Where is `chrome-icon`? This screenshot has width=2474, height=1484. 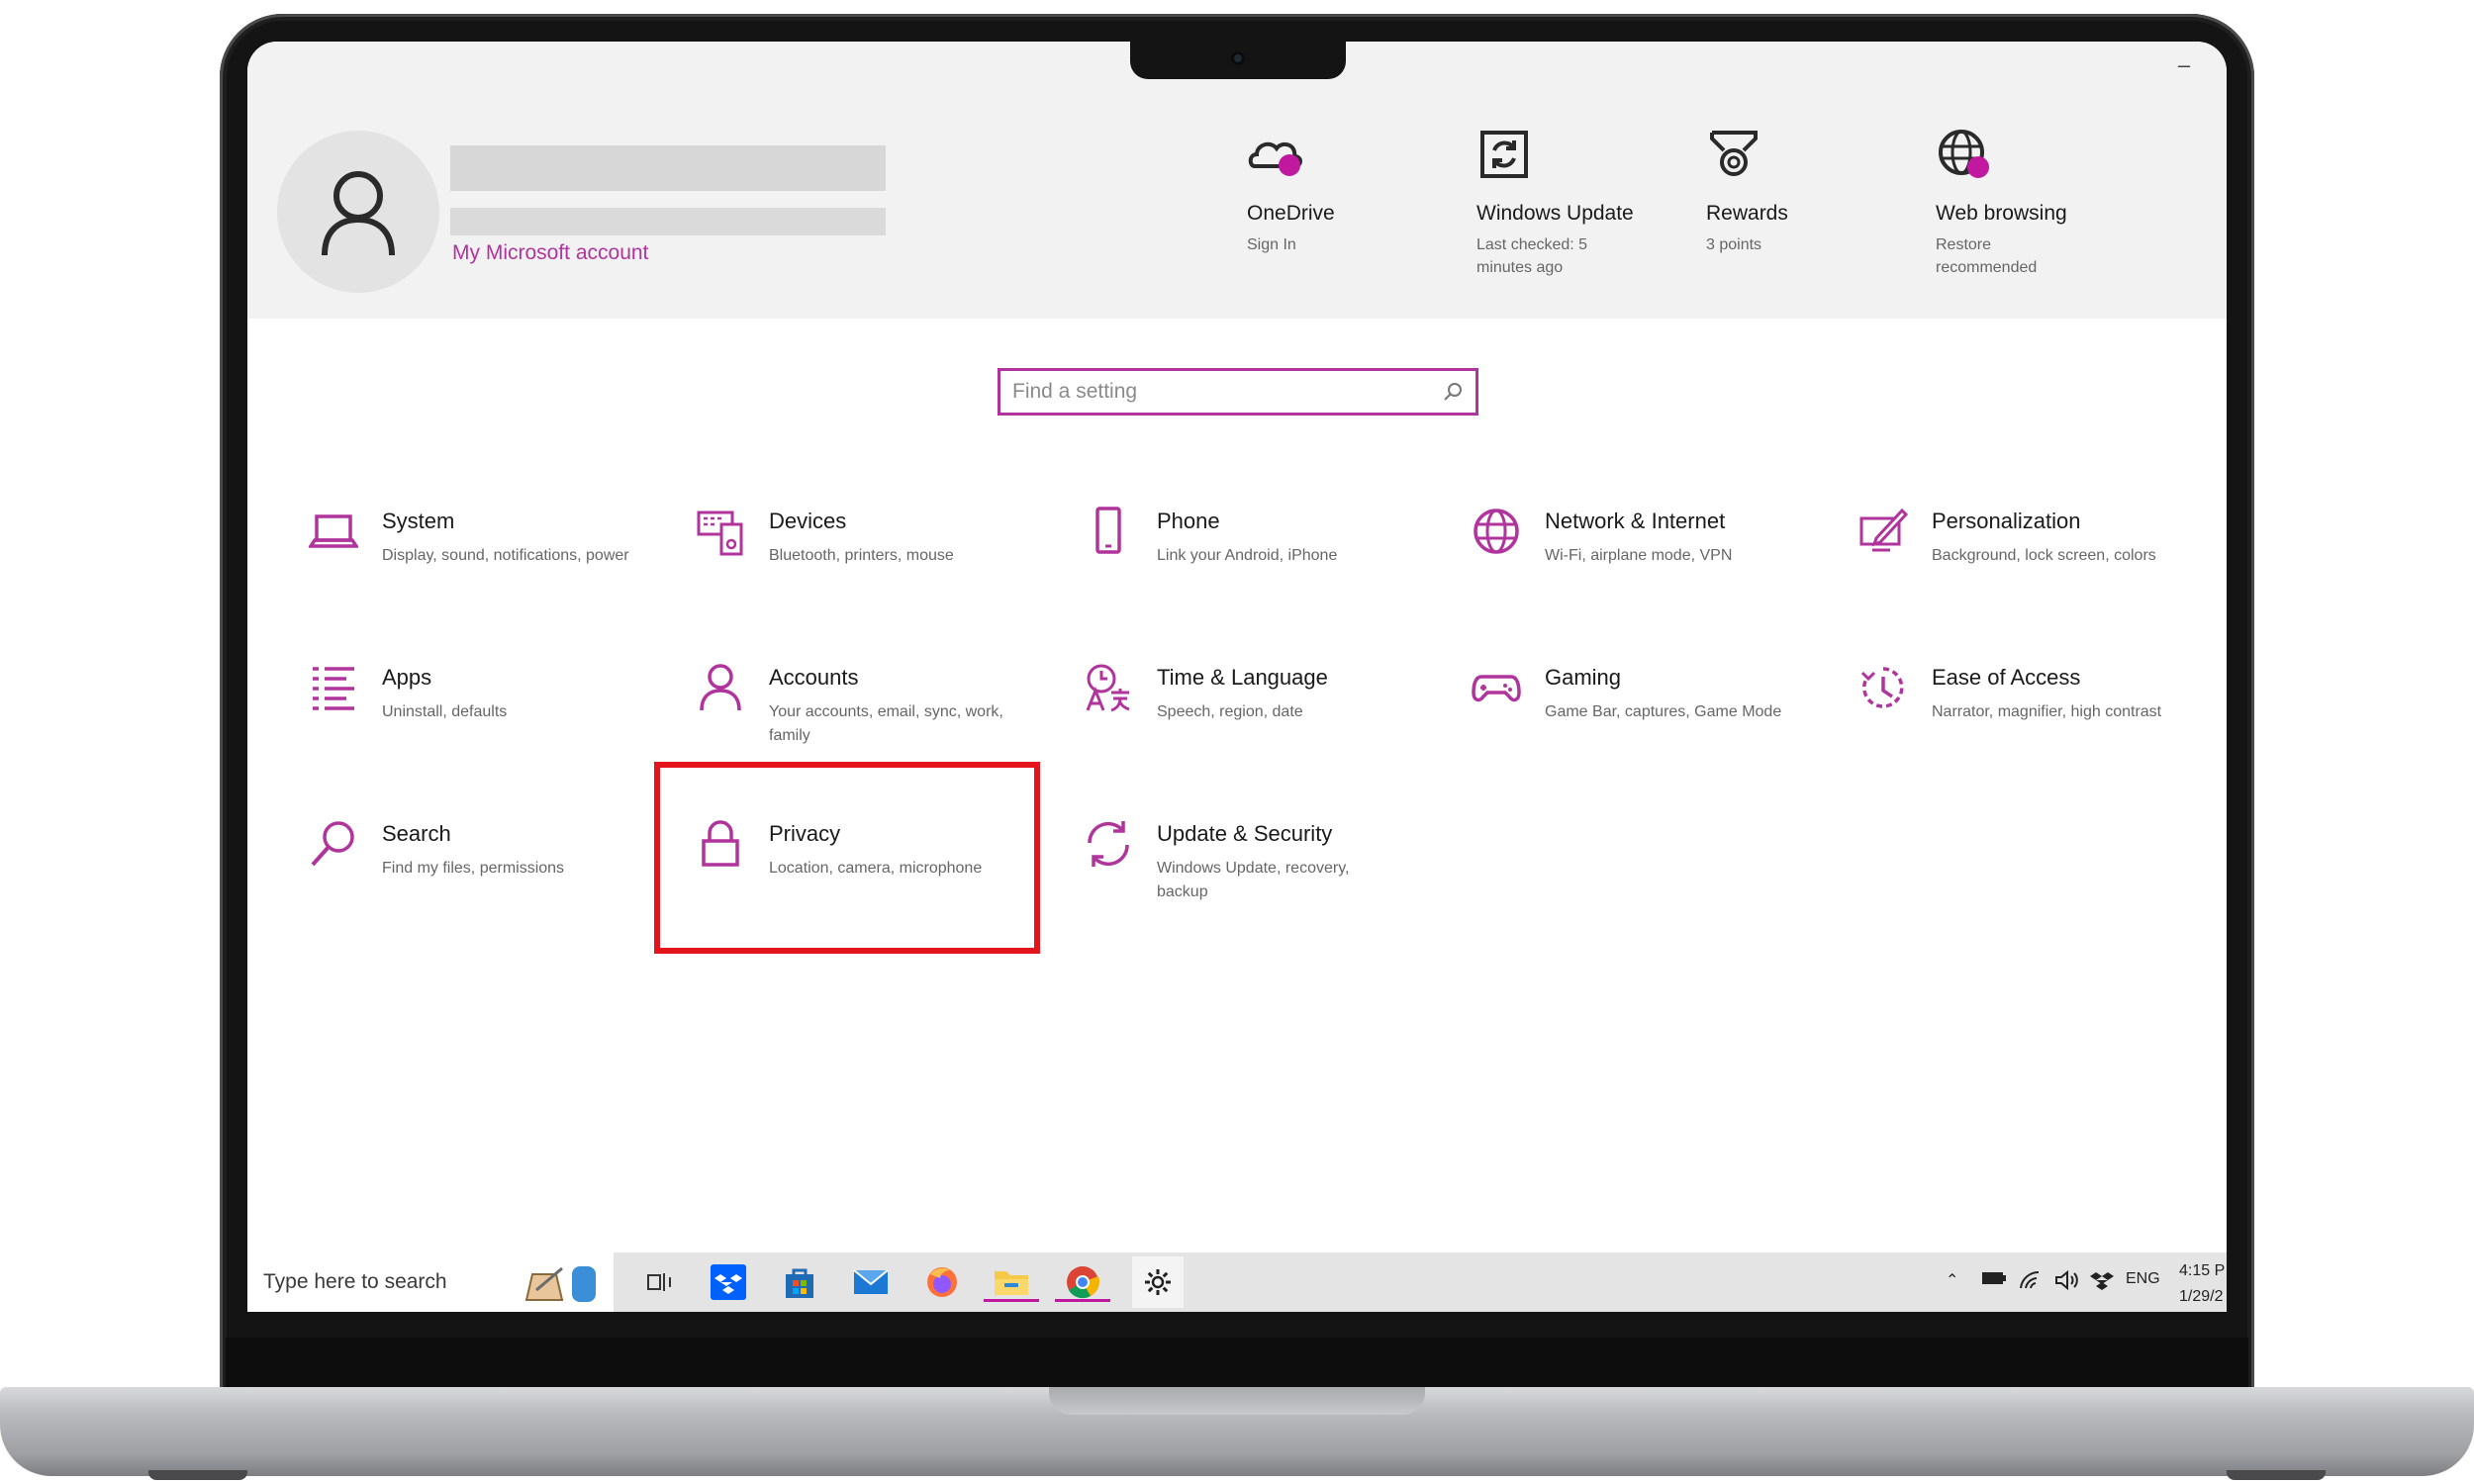
chrome-icon is located at coordinates (1082, 1282).